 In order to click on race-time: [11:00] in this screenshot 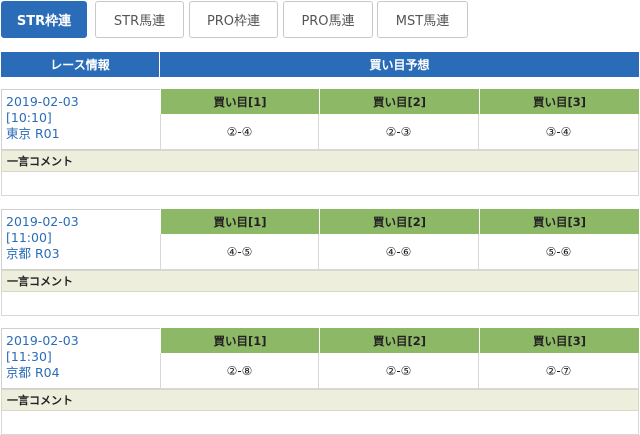, I will do `click(29, 237)`.